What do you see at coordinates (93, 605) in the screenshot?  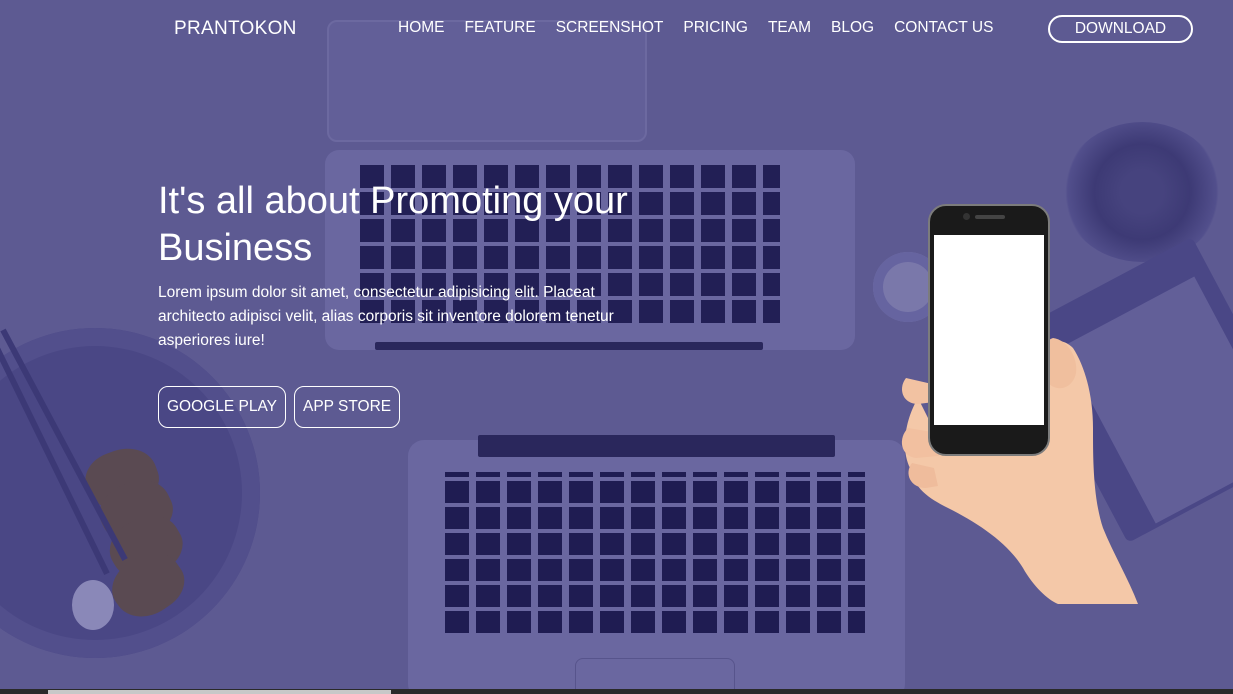 I see `spoon` at bounding box center [93, 605].